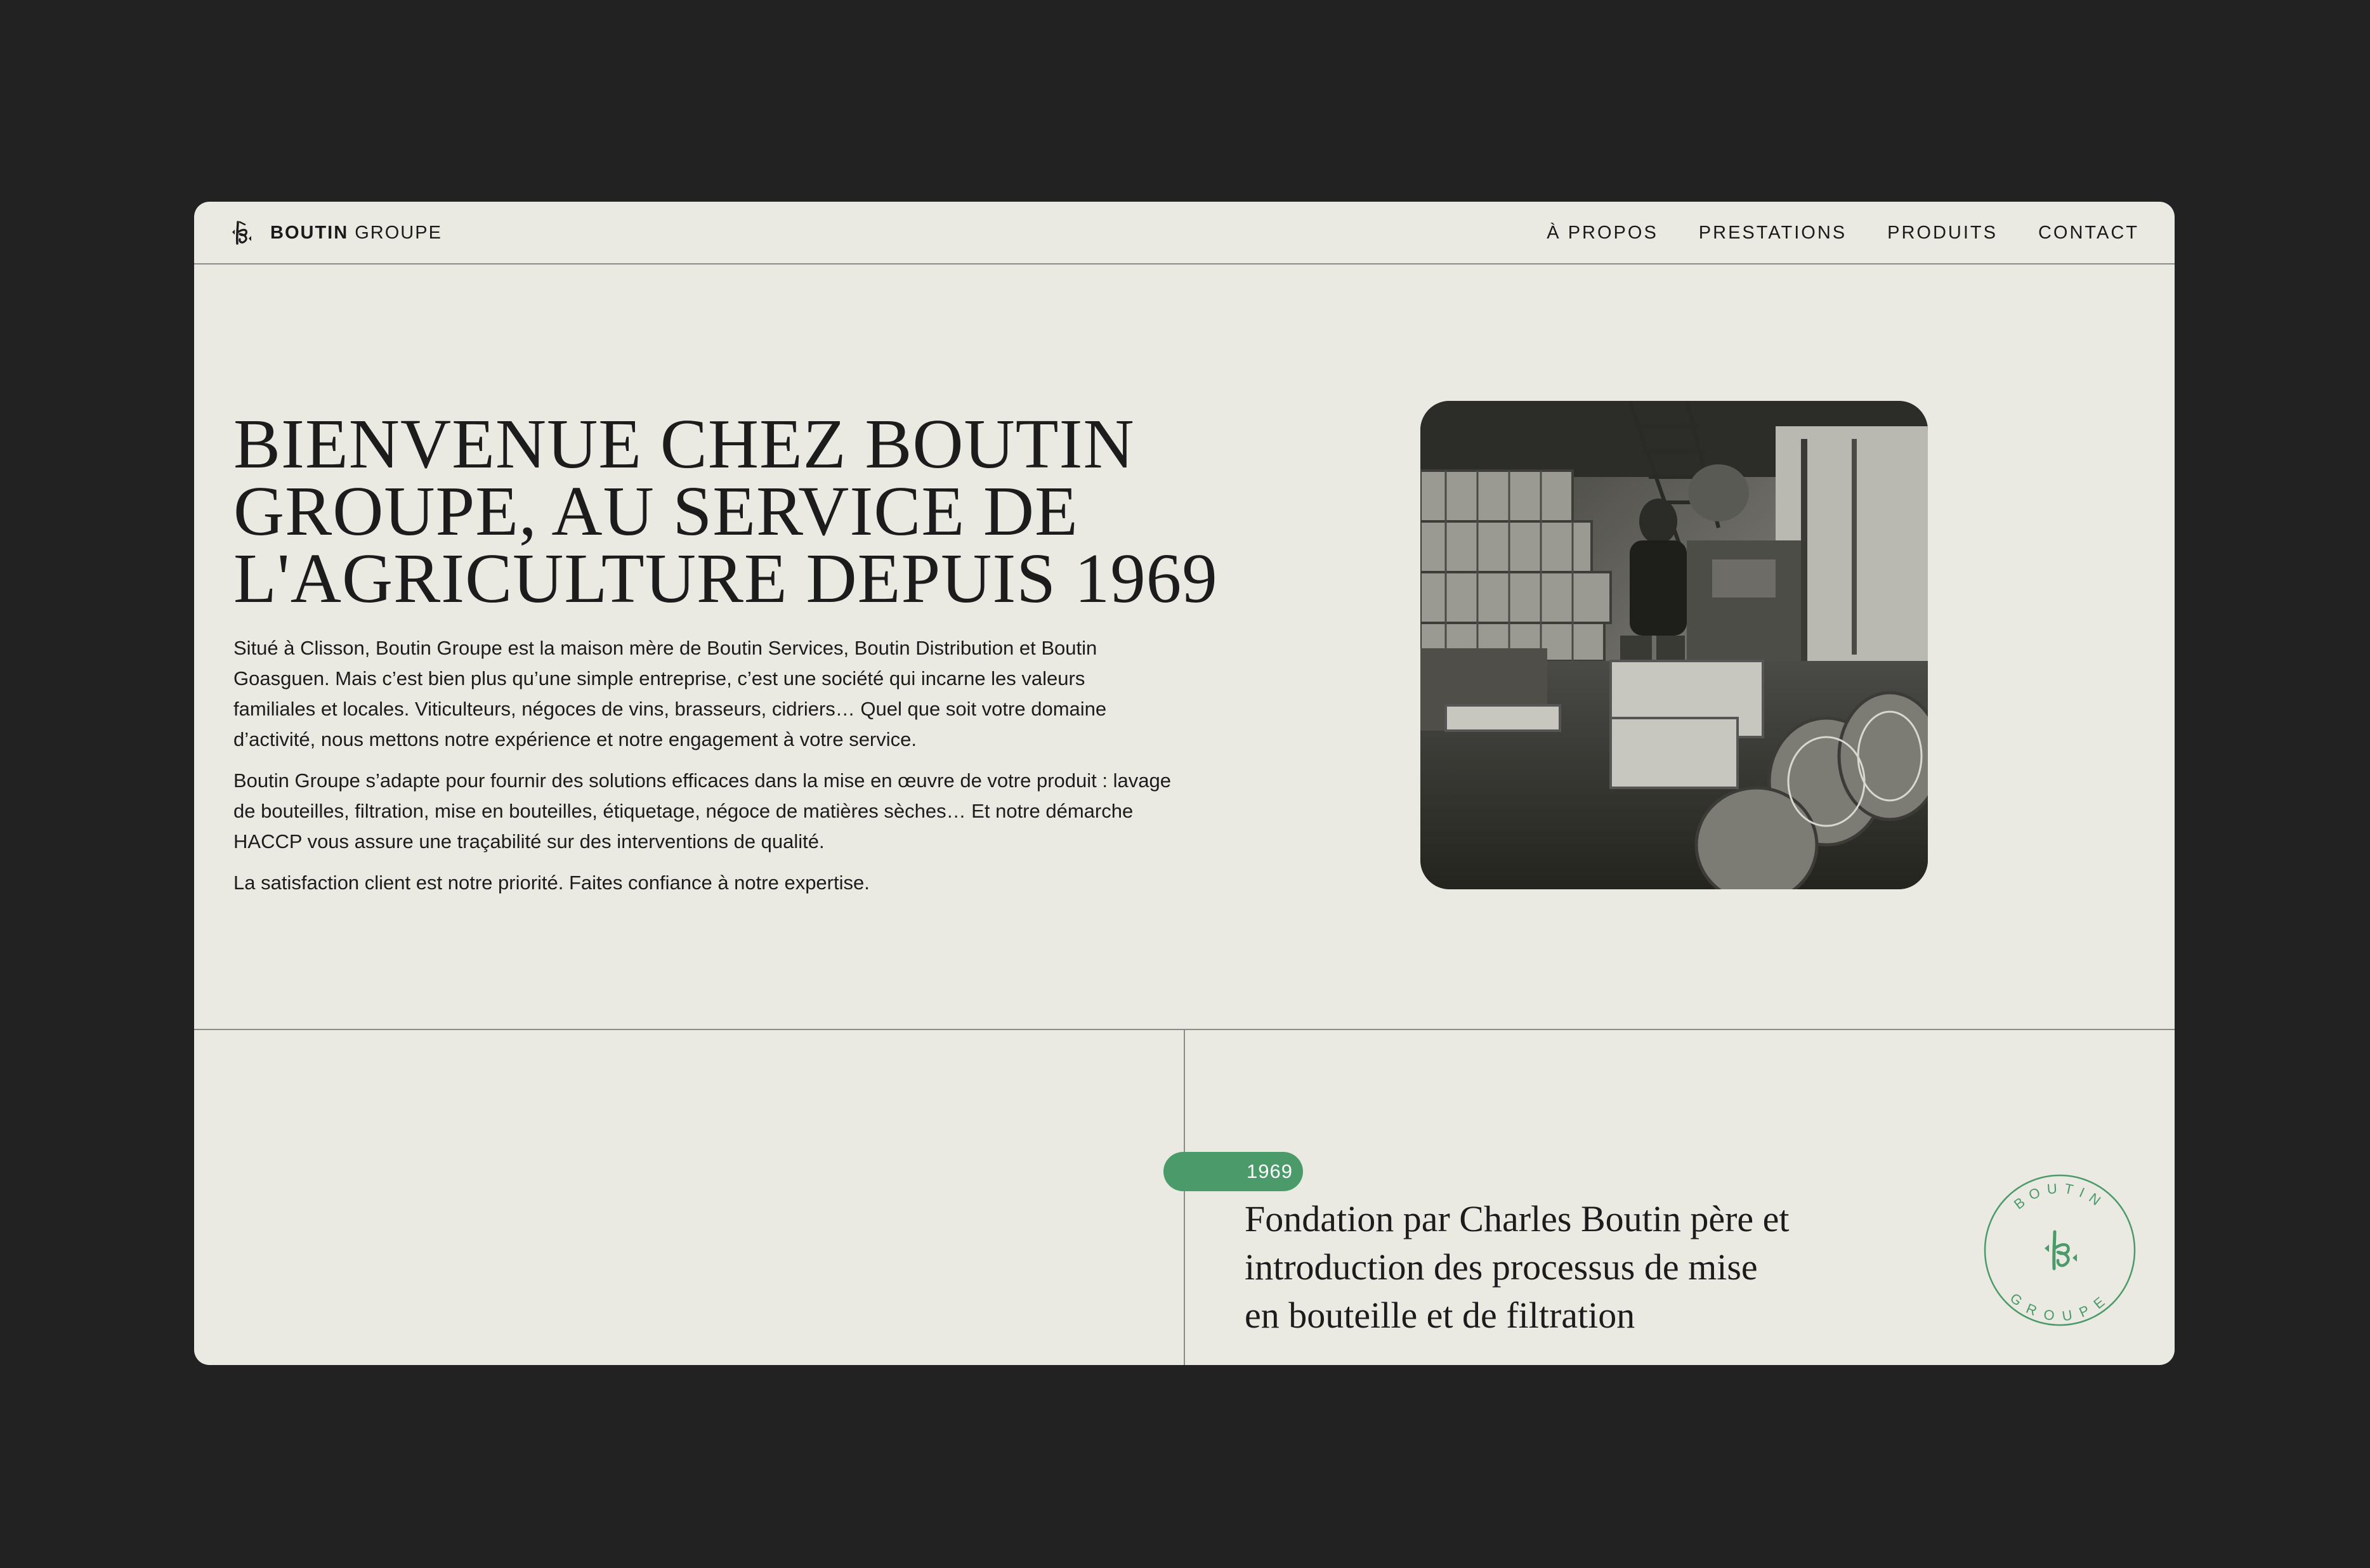  I want to click on nav-item-contact: CONTACT, so click(2089, 233).